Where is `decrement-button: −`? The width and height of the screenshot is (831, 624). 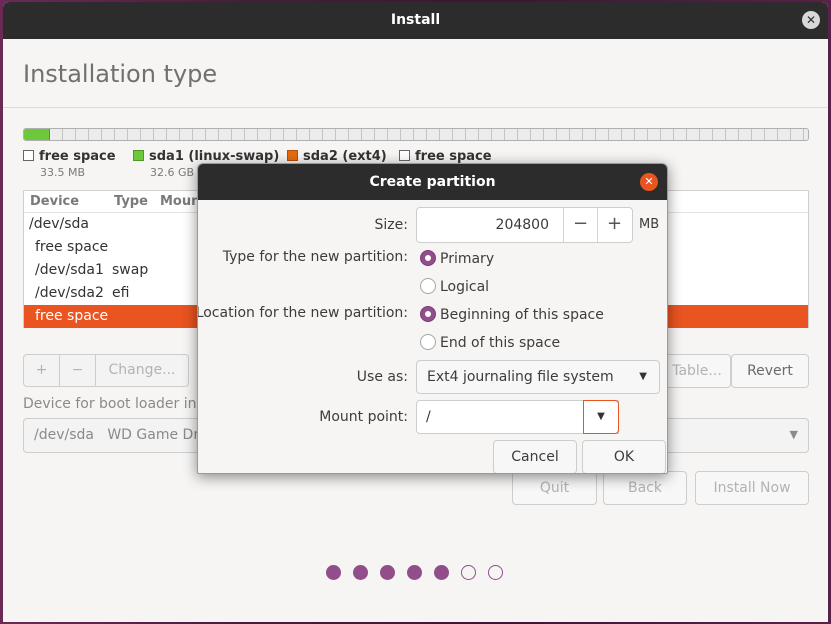 decrement-button: − is located at coordinates (580, 225).